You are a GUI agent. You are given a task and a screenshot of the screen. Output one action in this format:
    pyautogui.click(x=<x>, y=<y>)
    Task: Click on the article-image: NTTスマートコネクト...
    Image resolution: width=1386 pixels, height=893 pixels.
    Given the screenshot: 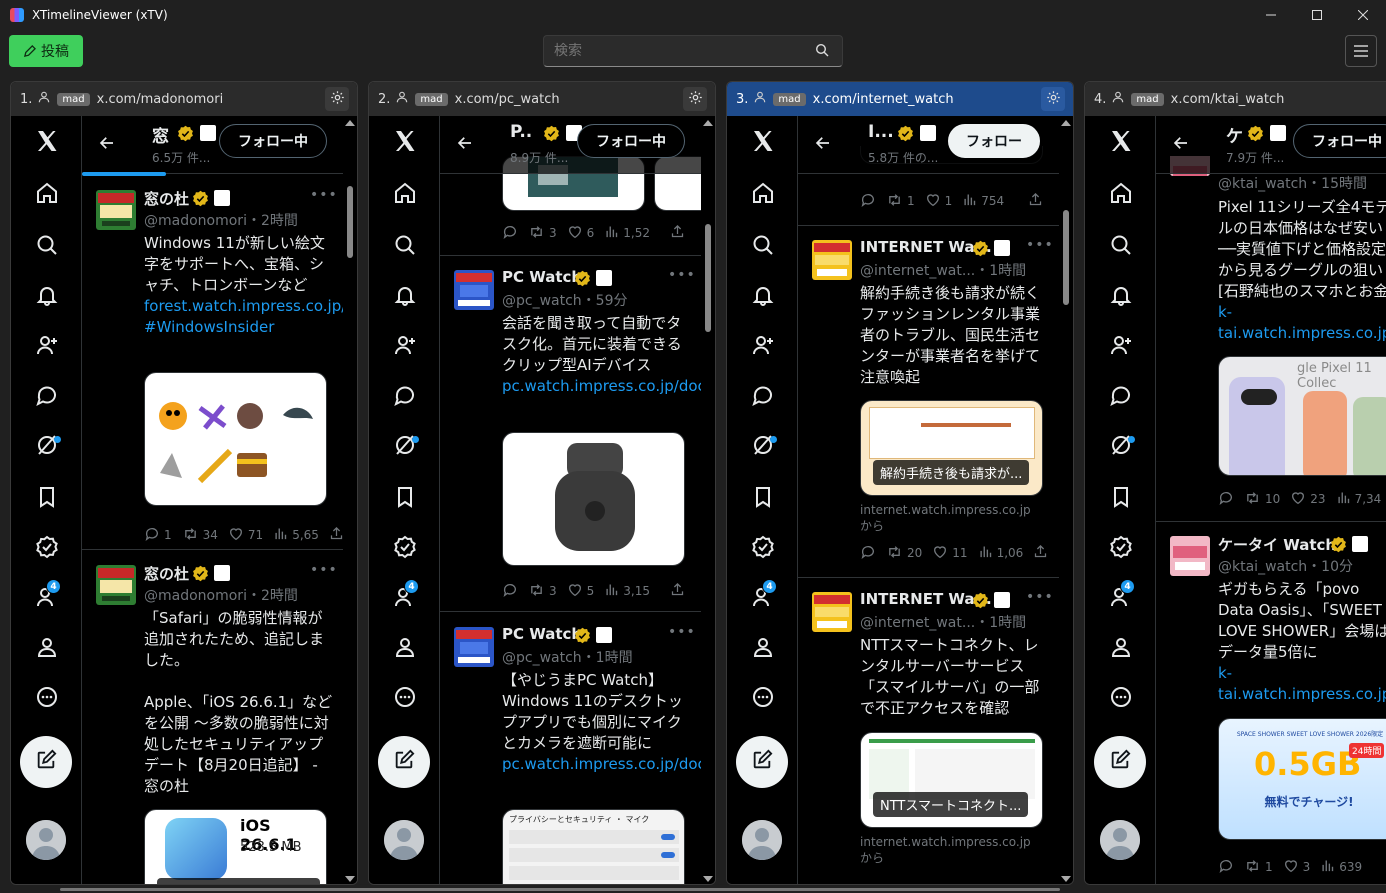 What is the action you would take?
    pyautogui.click(x=951, y=780)
    